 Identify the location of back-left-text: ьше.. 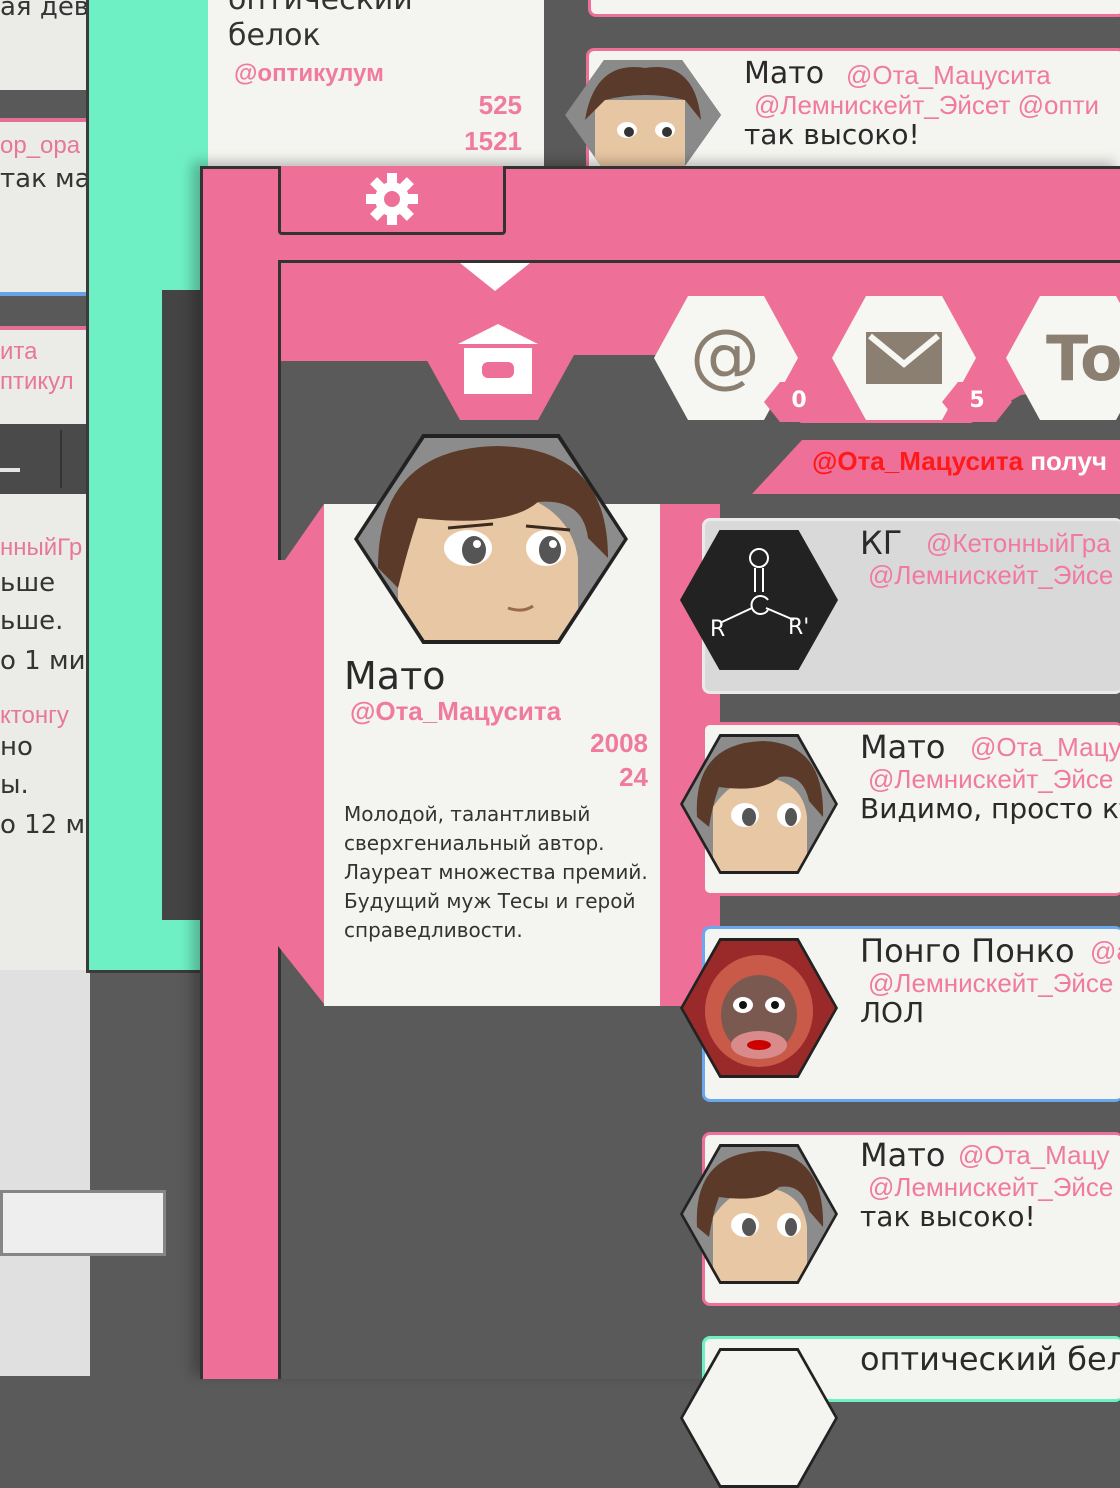
(32, 621).